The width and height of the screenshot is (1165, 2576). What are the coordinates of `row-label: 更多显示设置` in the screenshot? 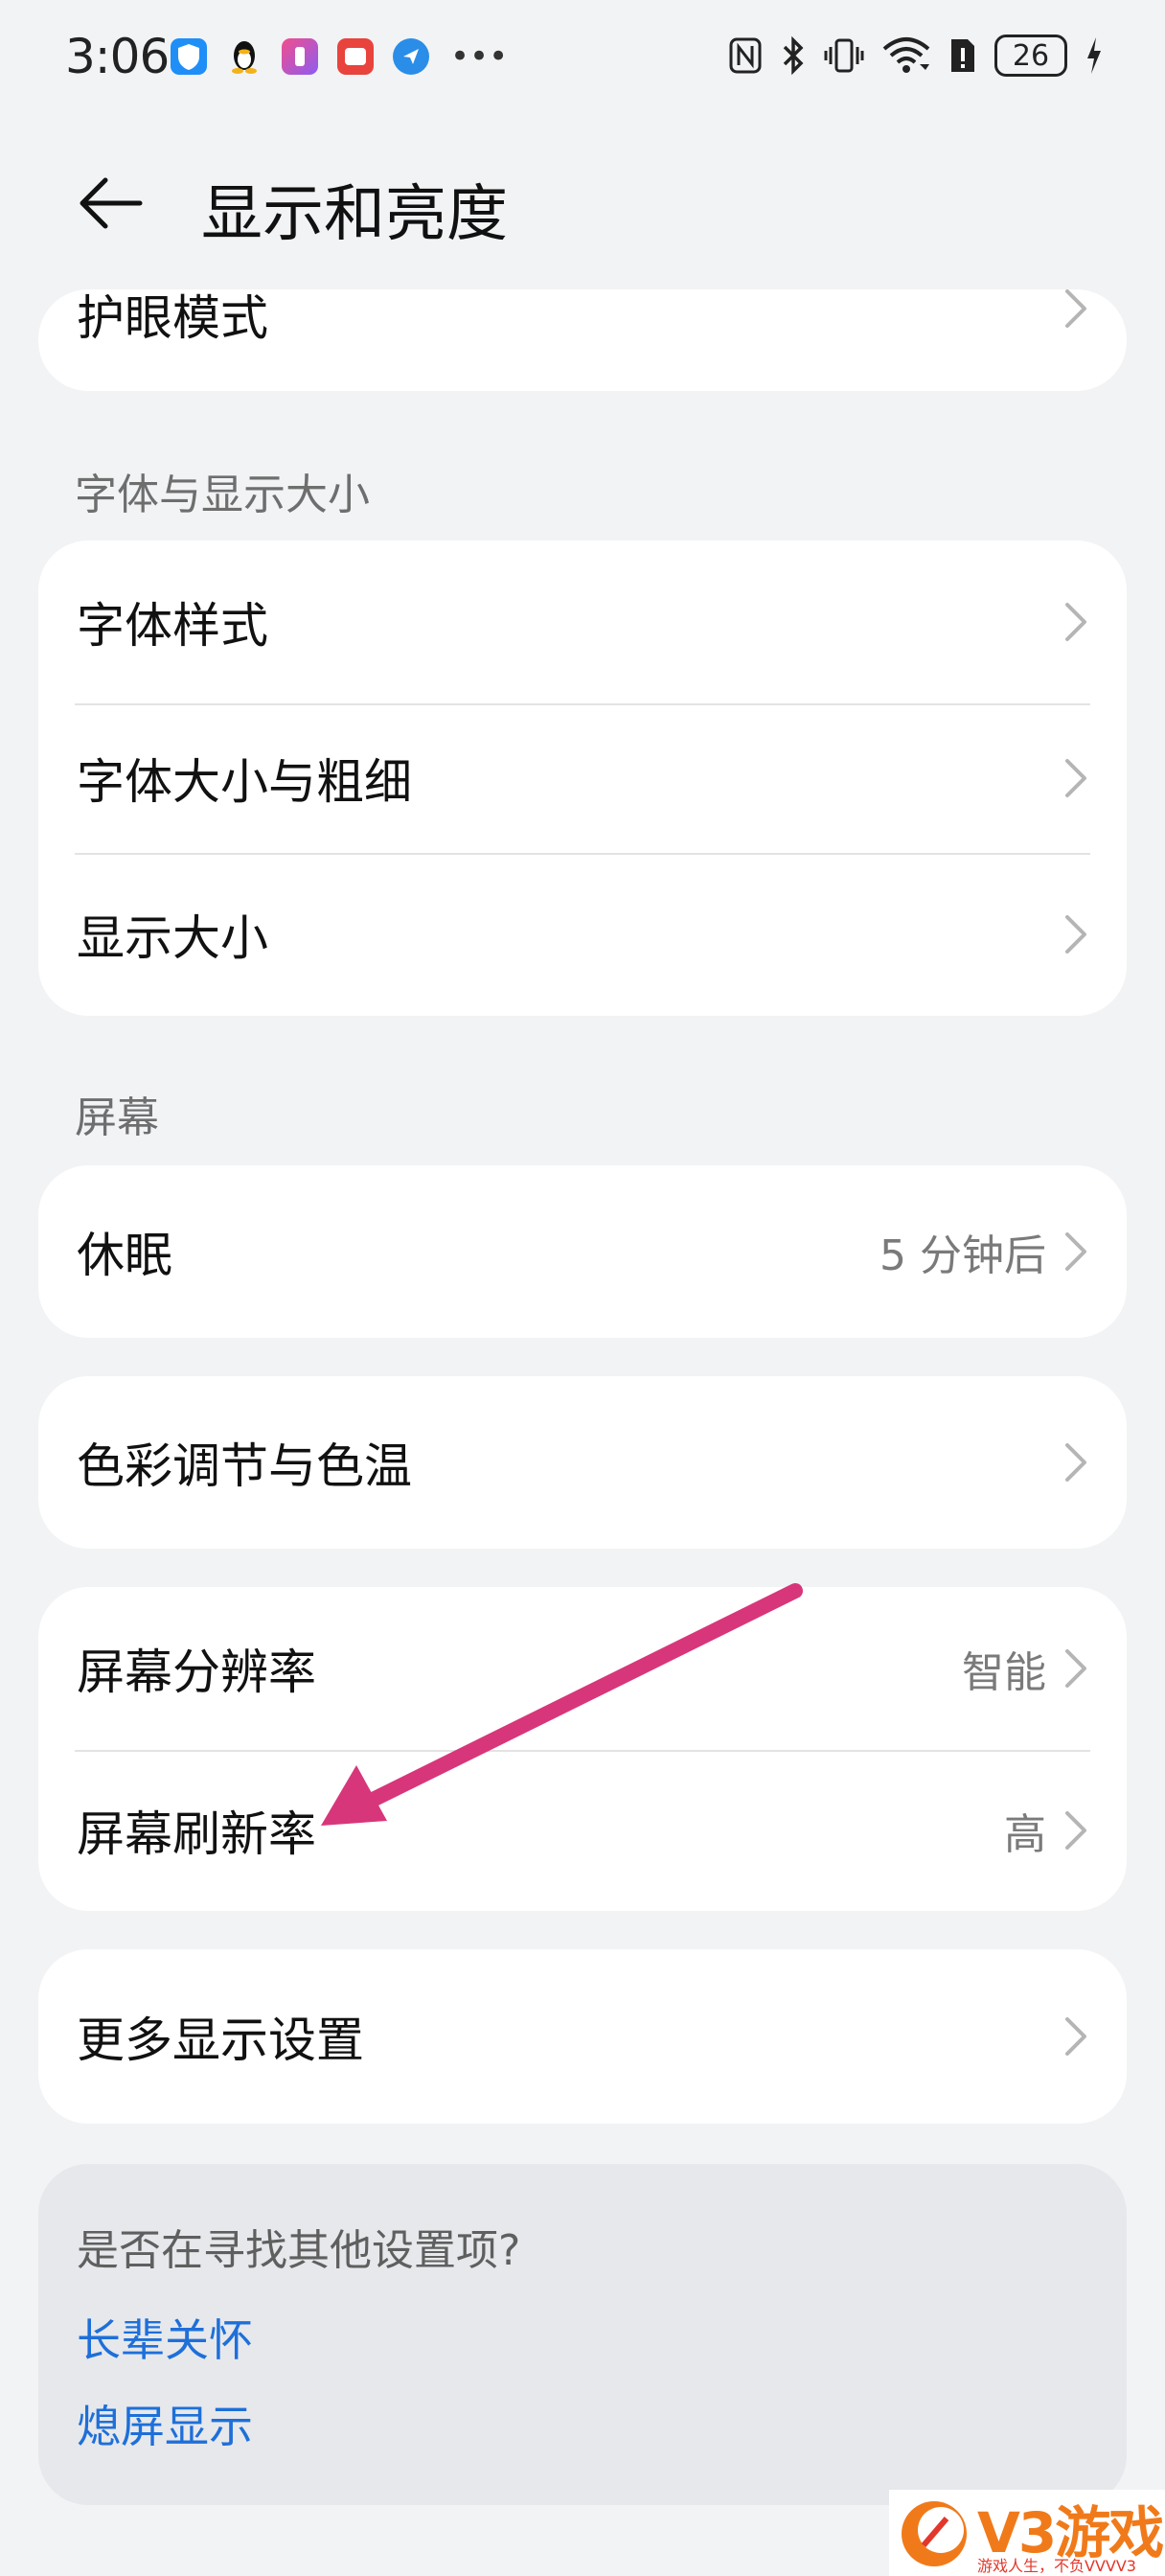 It's located at (221, 2040).